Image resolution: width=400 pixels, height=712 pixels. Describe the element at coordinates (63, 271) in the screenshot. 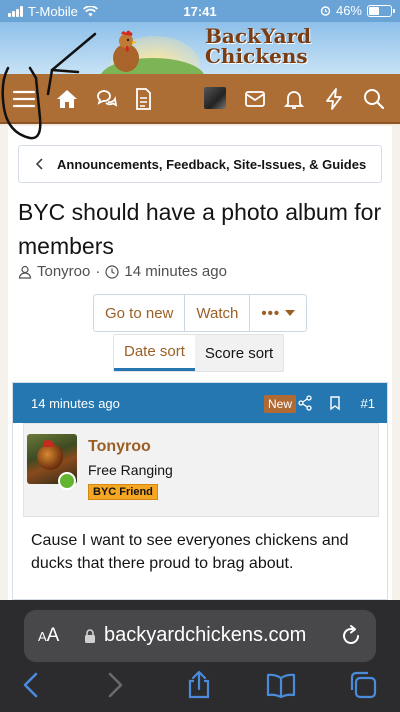

I see `thread-author: Tonyroo` at that location.